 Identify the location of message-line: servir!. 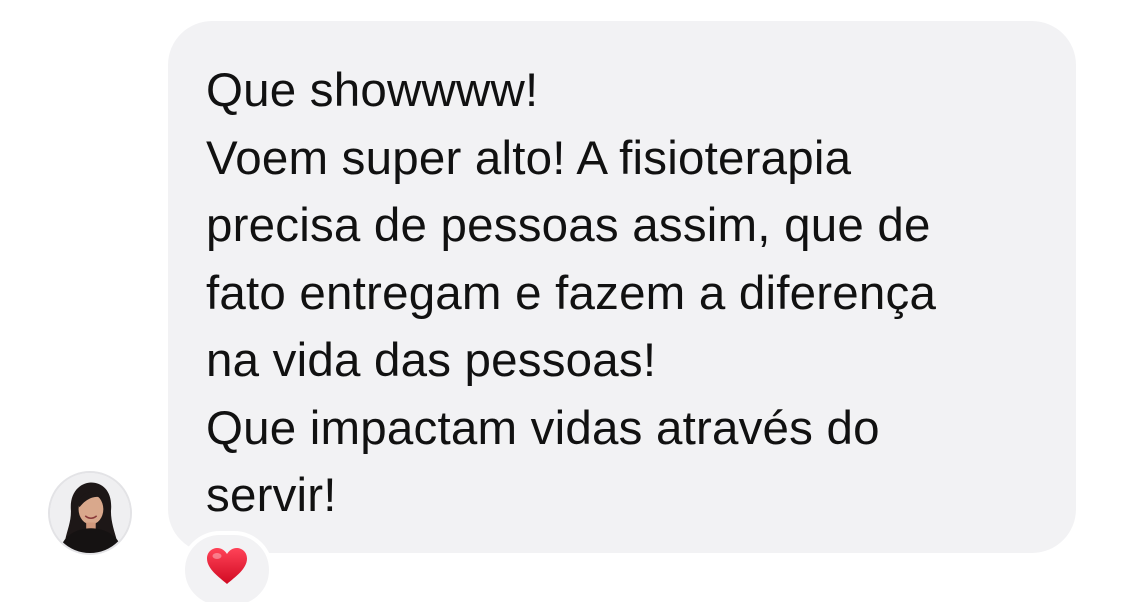
(271, 495).